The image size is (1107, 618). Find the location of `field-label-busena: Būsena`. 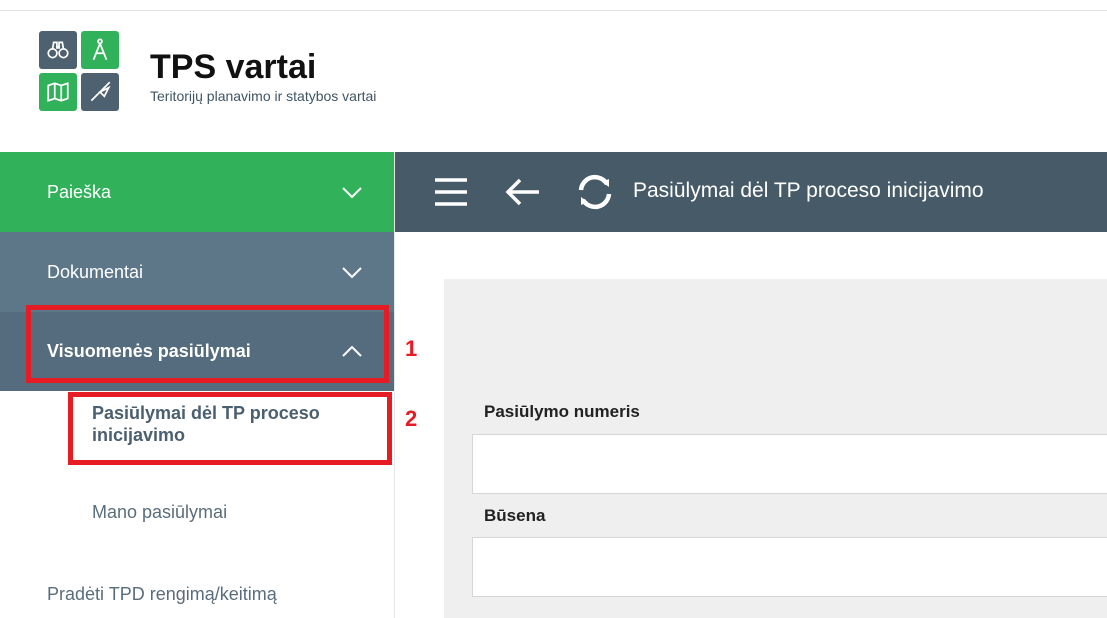

field-label-busena: Būsena is located at coordinates (515, 515).